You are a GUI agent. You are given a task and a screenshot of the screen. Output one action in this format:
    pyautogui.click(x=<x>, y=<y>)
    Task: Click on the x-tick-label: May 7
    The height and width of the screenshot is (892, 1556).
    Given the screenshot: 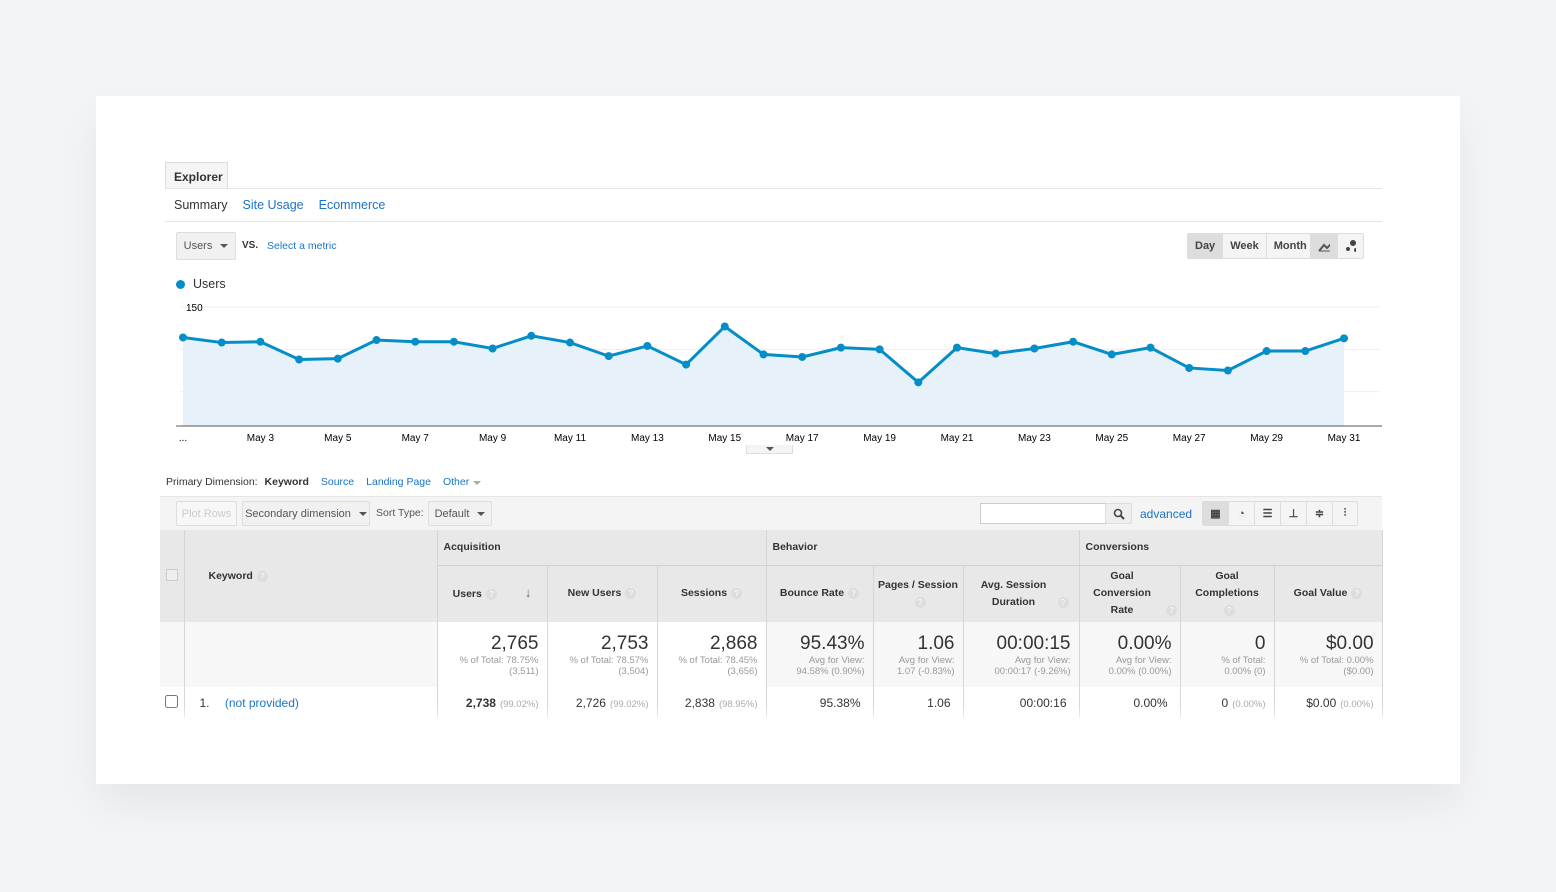 What is the action you would take?
    pyautogui.click(x=416, y=438)
    